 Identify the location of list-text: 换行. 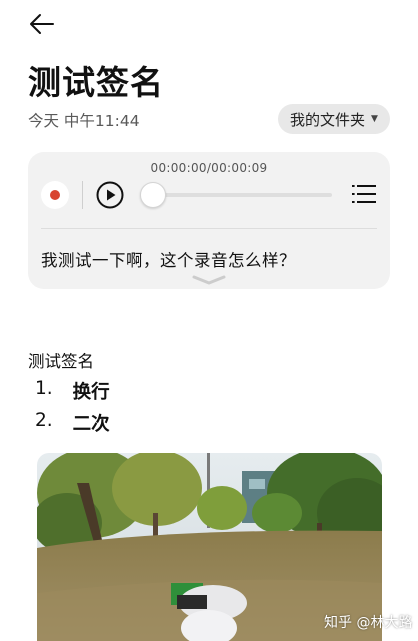
(91, 392).